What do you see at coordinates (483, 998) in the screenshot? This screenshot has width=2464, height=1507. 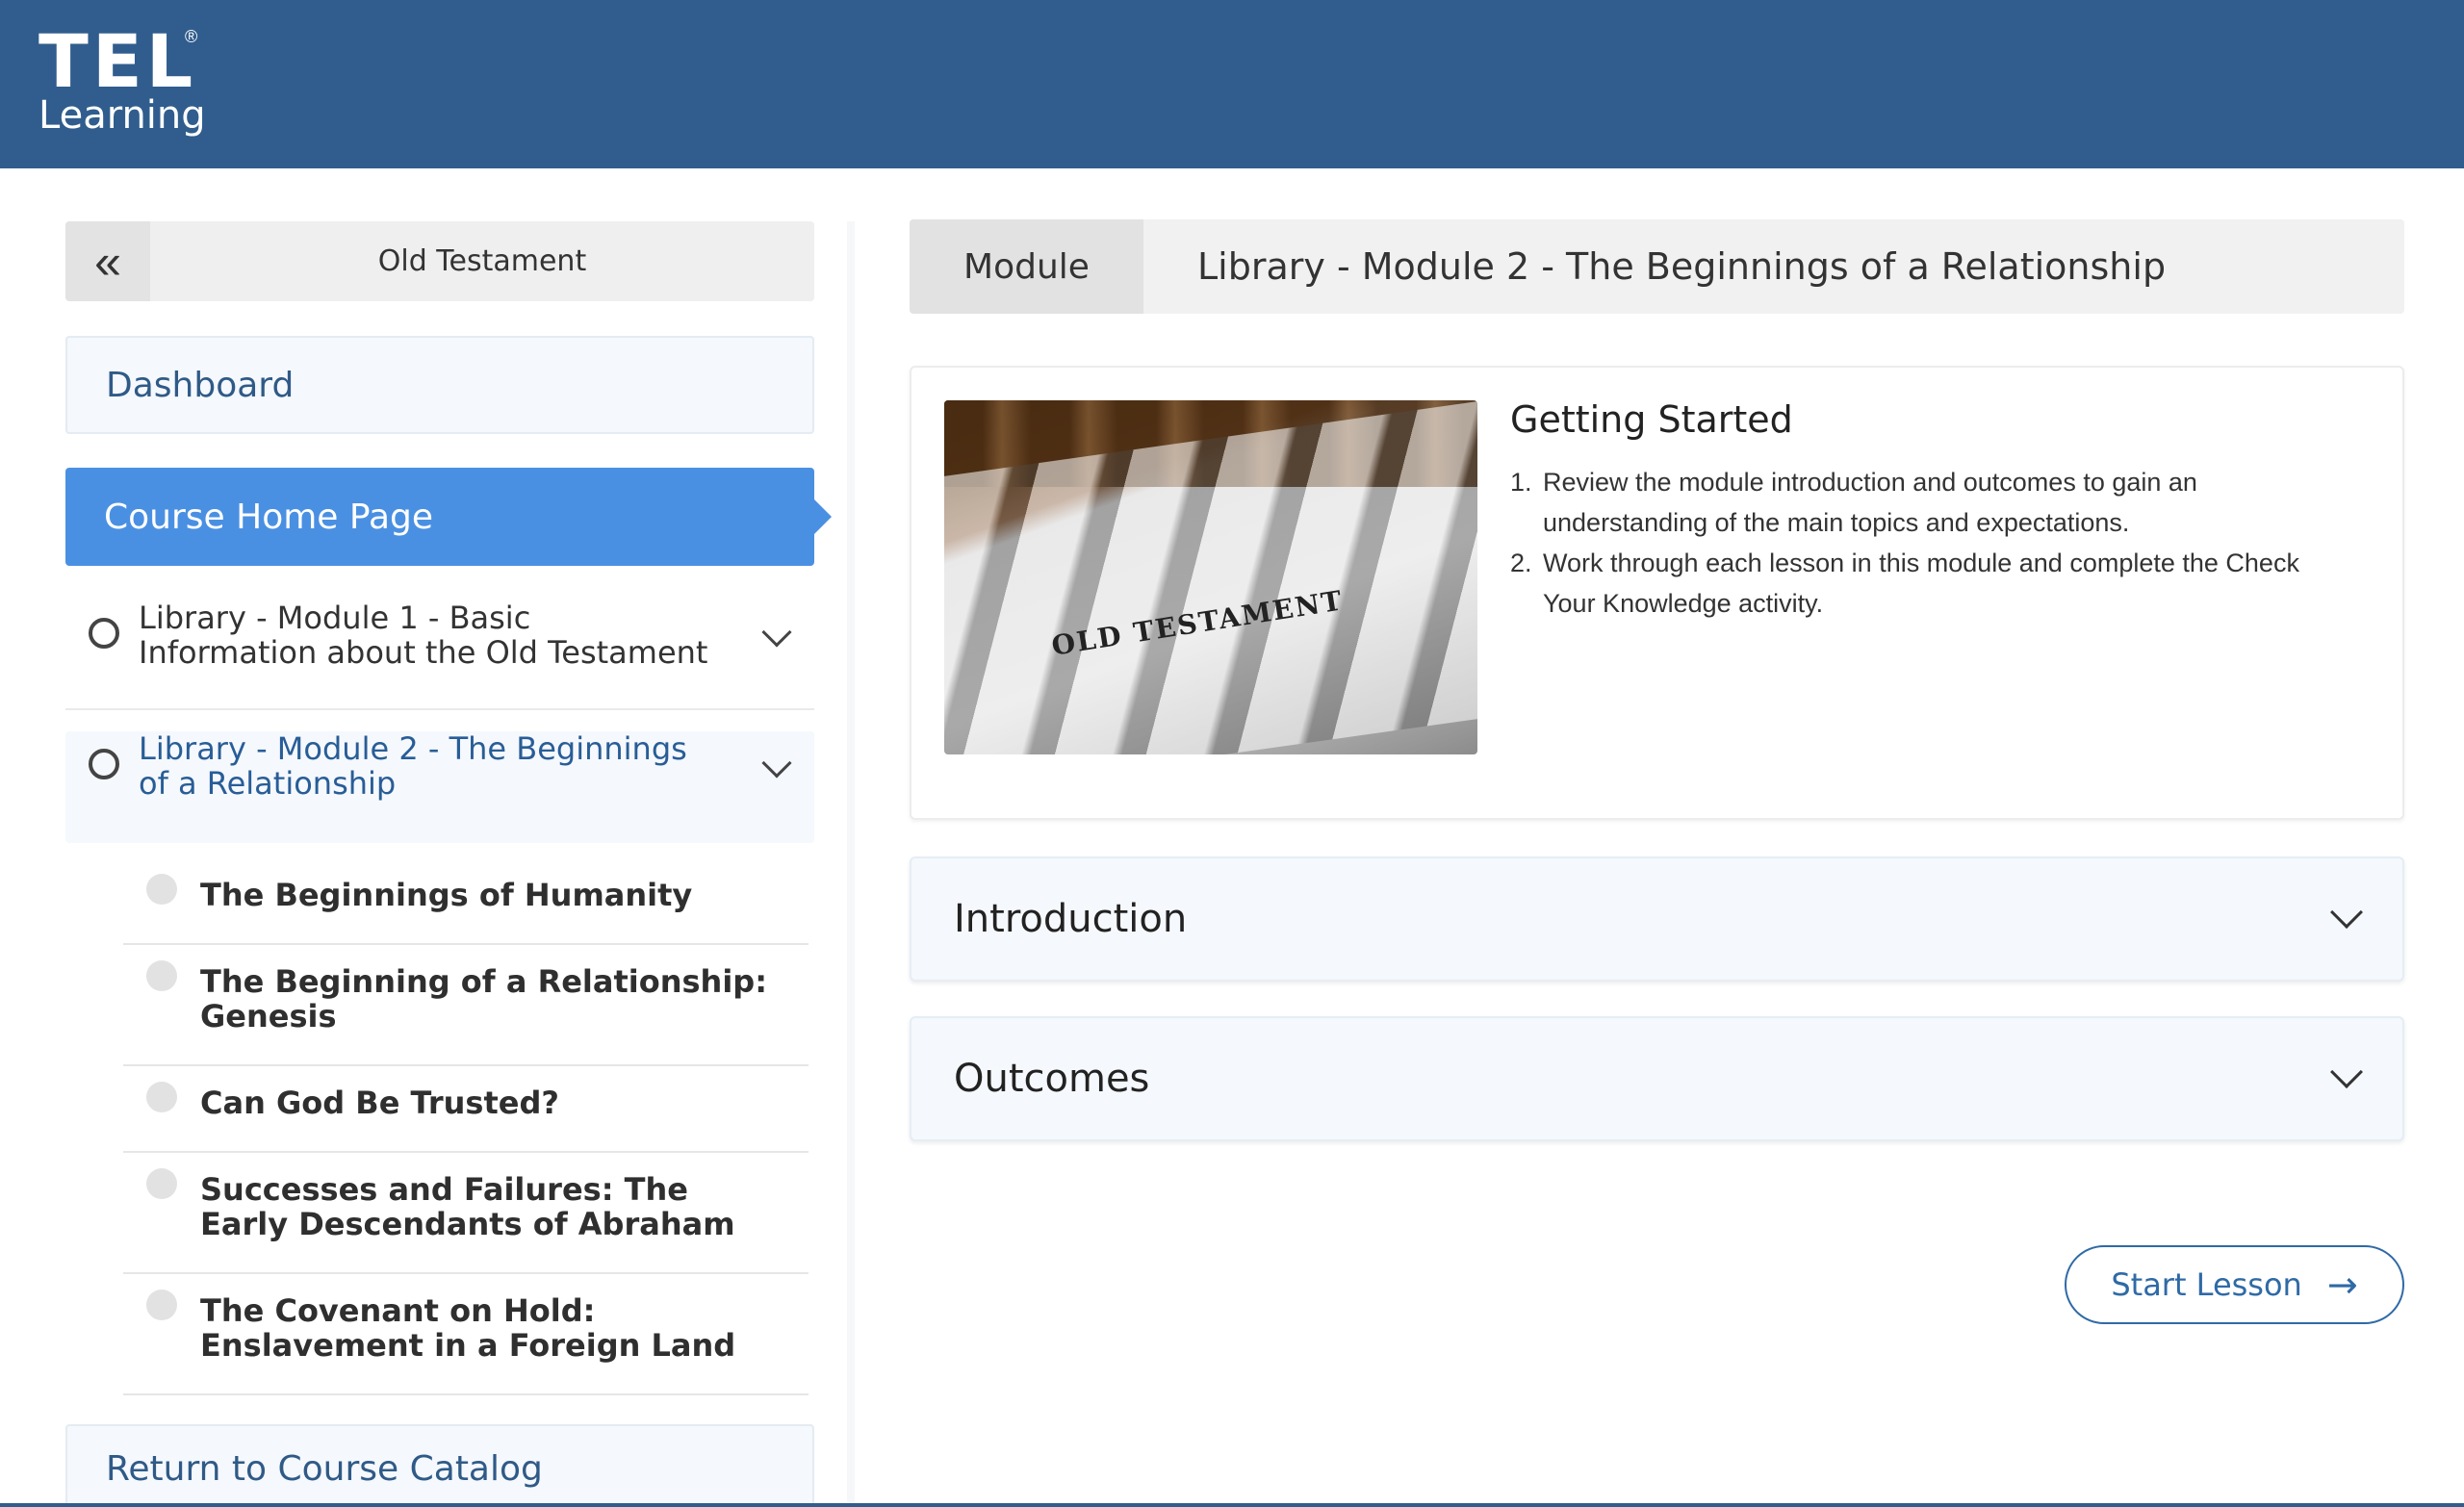 I see `lesson-label: The Beginning of a Relationship: Genesis` at bounding box center [483, 998].